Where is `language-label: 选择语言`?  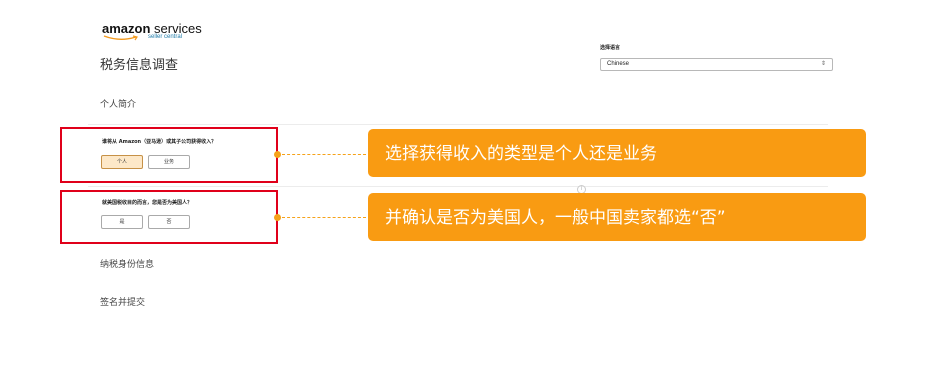
language-label: 选择语言 is located at coordinates (610, 48).